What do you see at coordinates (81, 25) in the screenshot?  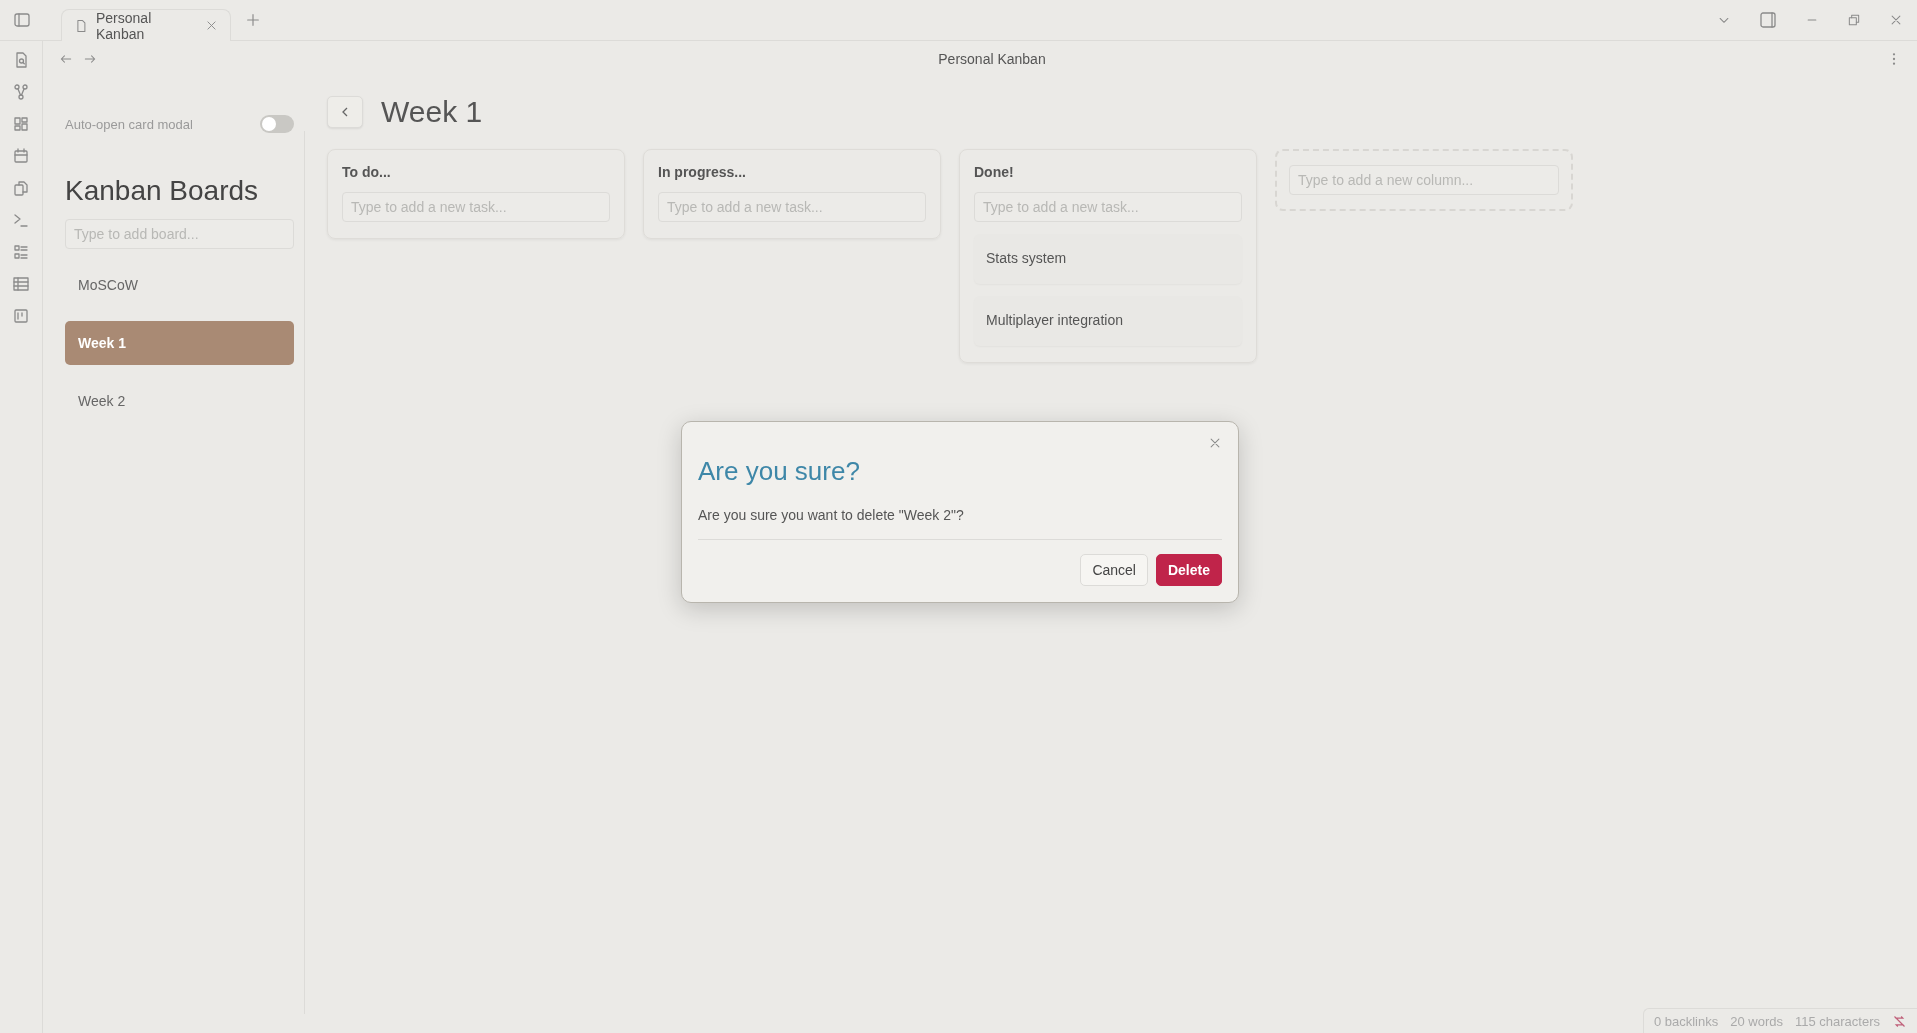 I see `document-icon` at bounding box center [81, 25].